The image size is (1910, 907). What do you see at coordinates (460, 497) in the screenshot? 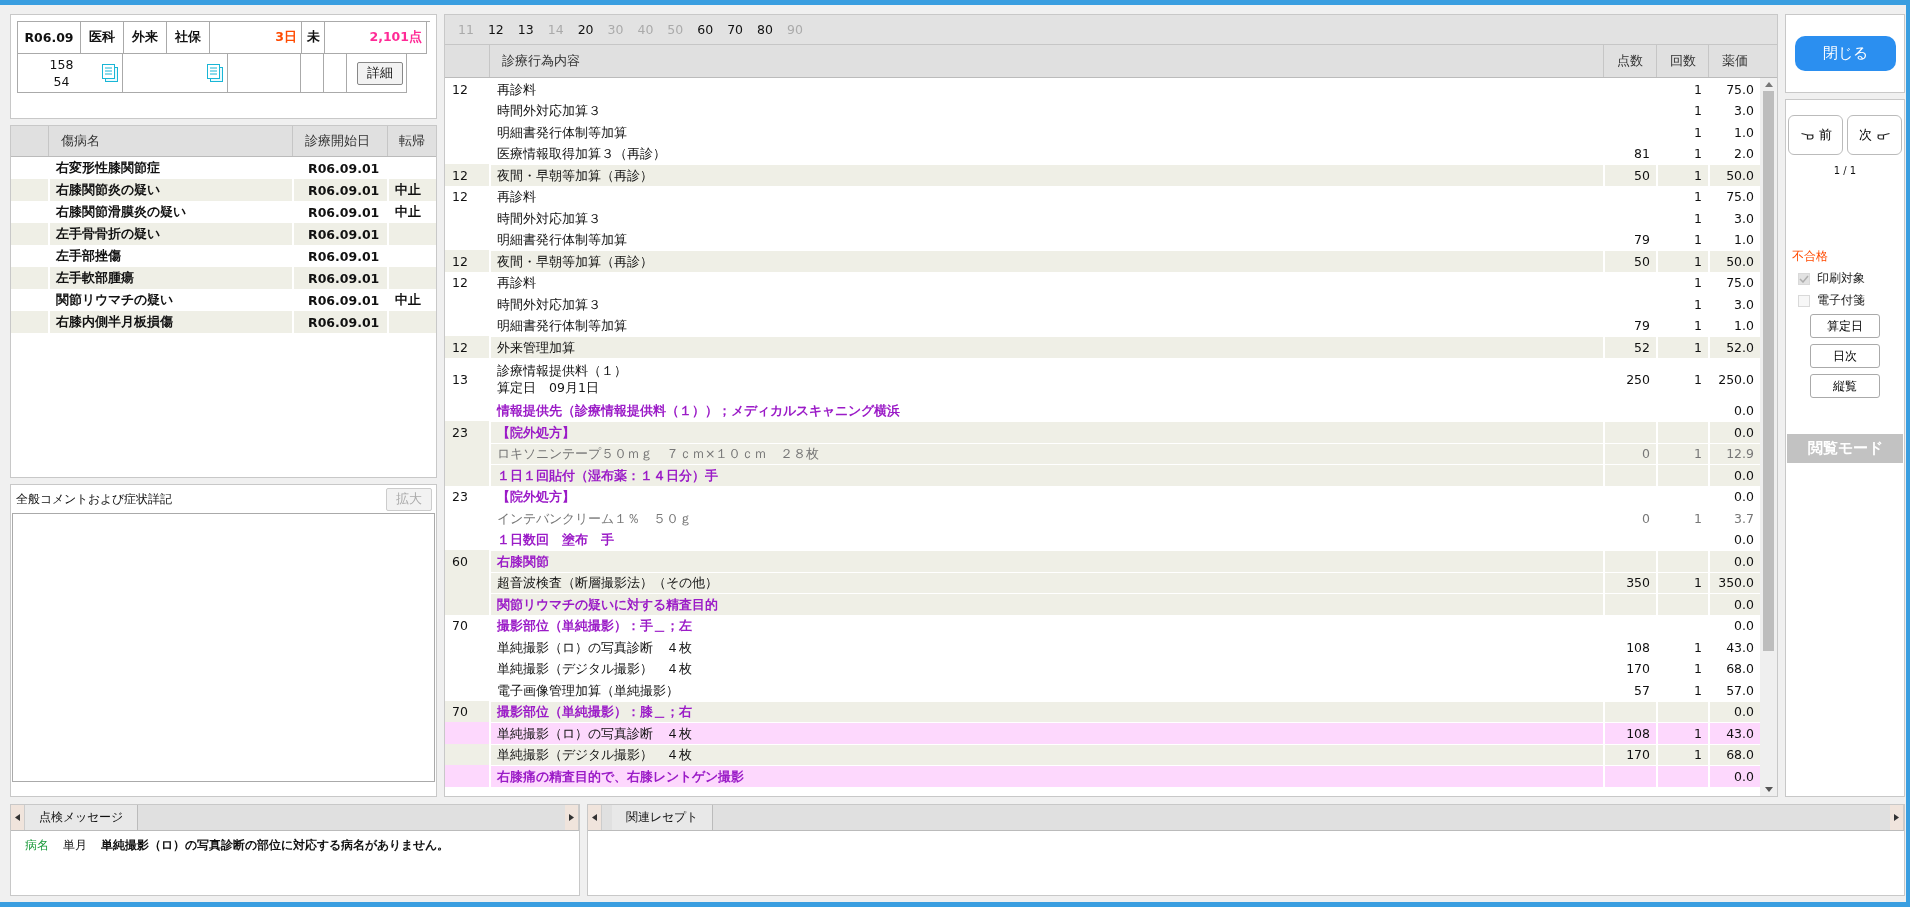
I see `code-cell-text: 23` at bounding box center [460, 497].